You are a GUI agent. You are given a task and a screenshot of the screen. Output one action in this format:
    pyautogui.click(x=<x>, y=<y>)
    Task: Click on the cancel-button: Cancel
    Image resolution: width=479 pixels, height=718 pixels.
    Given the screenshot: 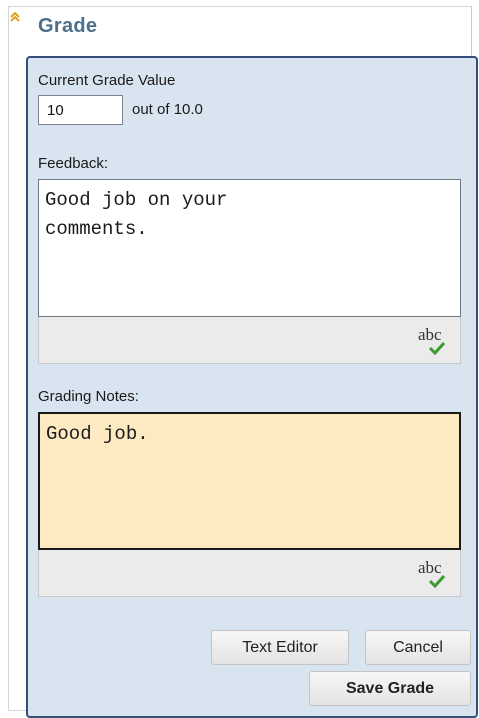 What is the action you would take?
    pyautogui.click(x=418, y=647)
    